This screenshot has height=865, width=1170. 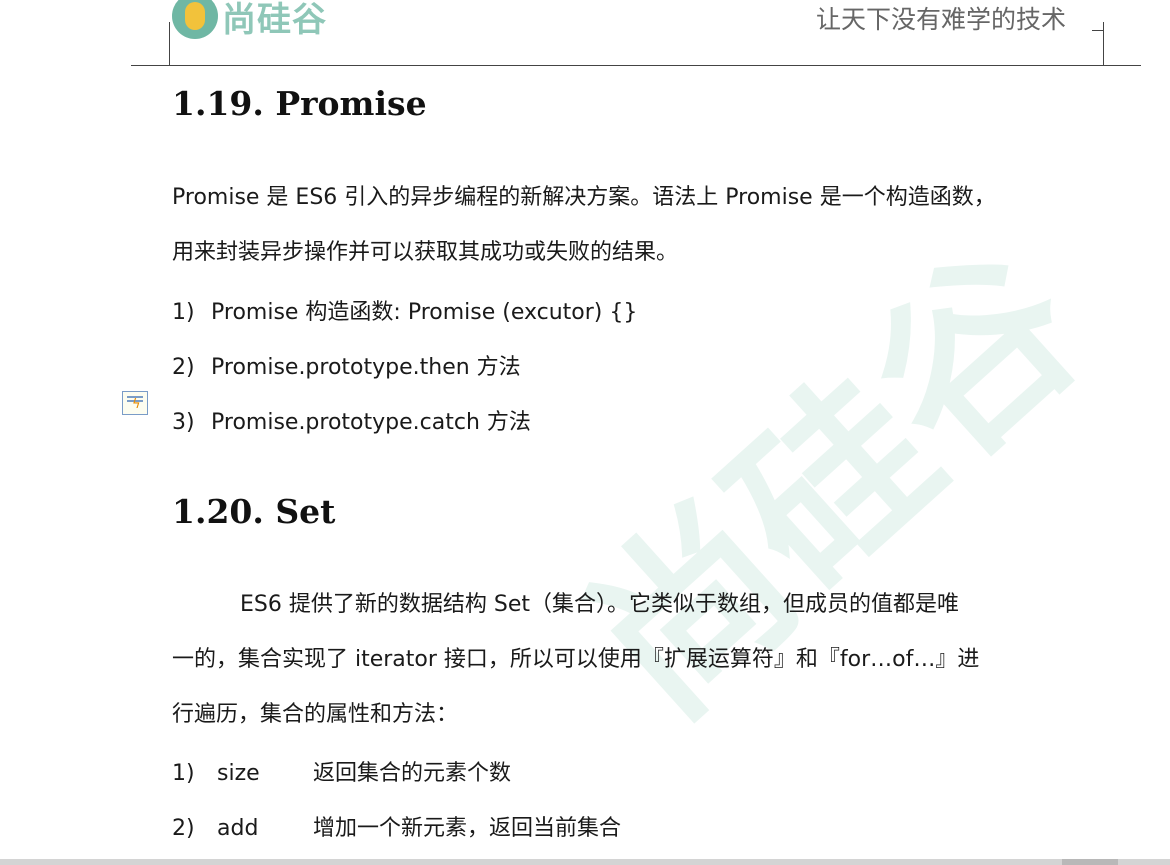 I want to click on list-item: 1) size 返回集合的元素个数, so click(x=341, y=771).